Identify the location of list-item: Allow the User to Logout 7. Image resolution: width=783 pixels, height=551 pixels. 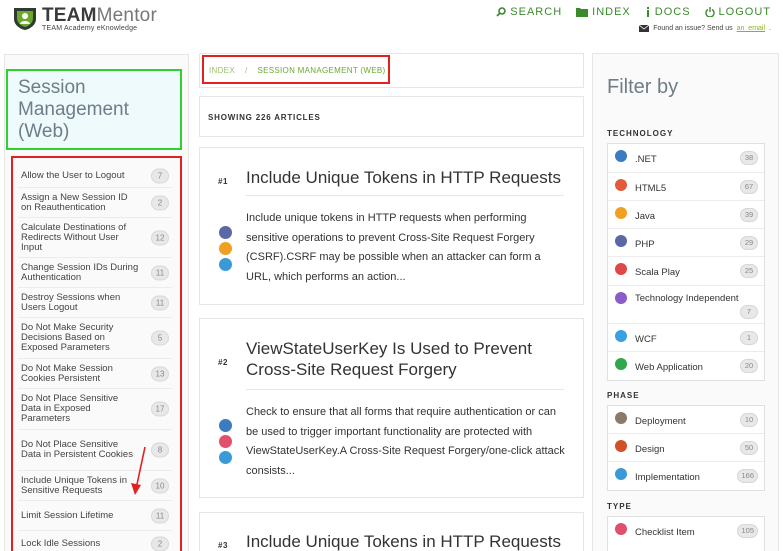
(95, 176).